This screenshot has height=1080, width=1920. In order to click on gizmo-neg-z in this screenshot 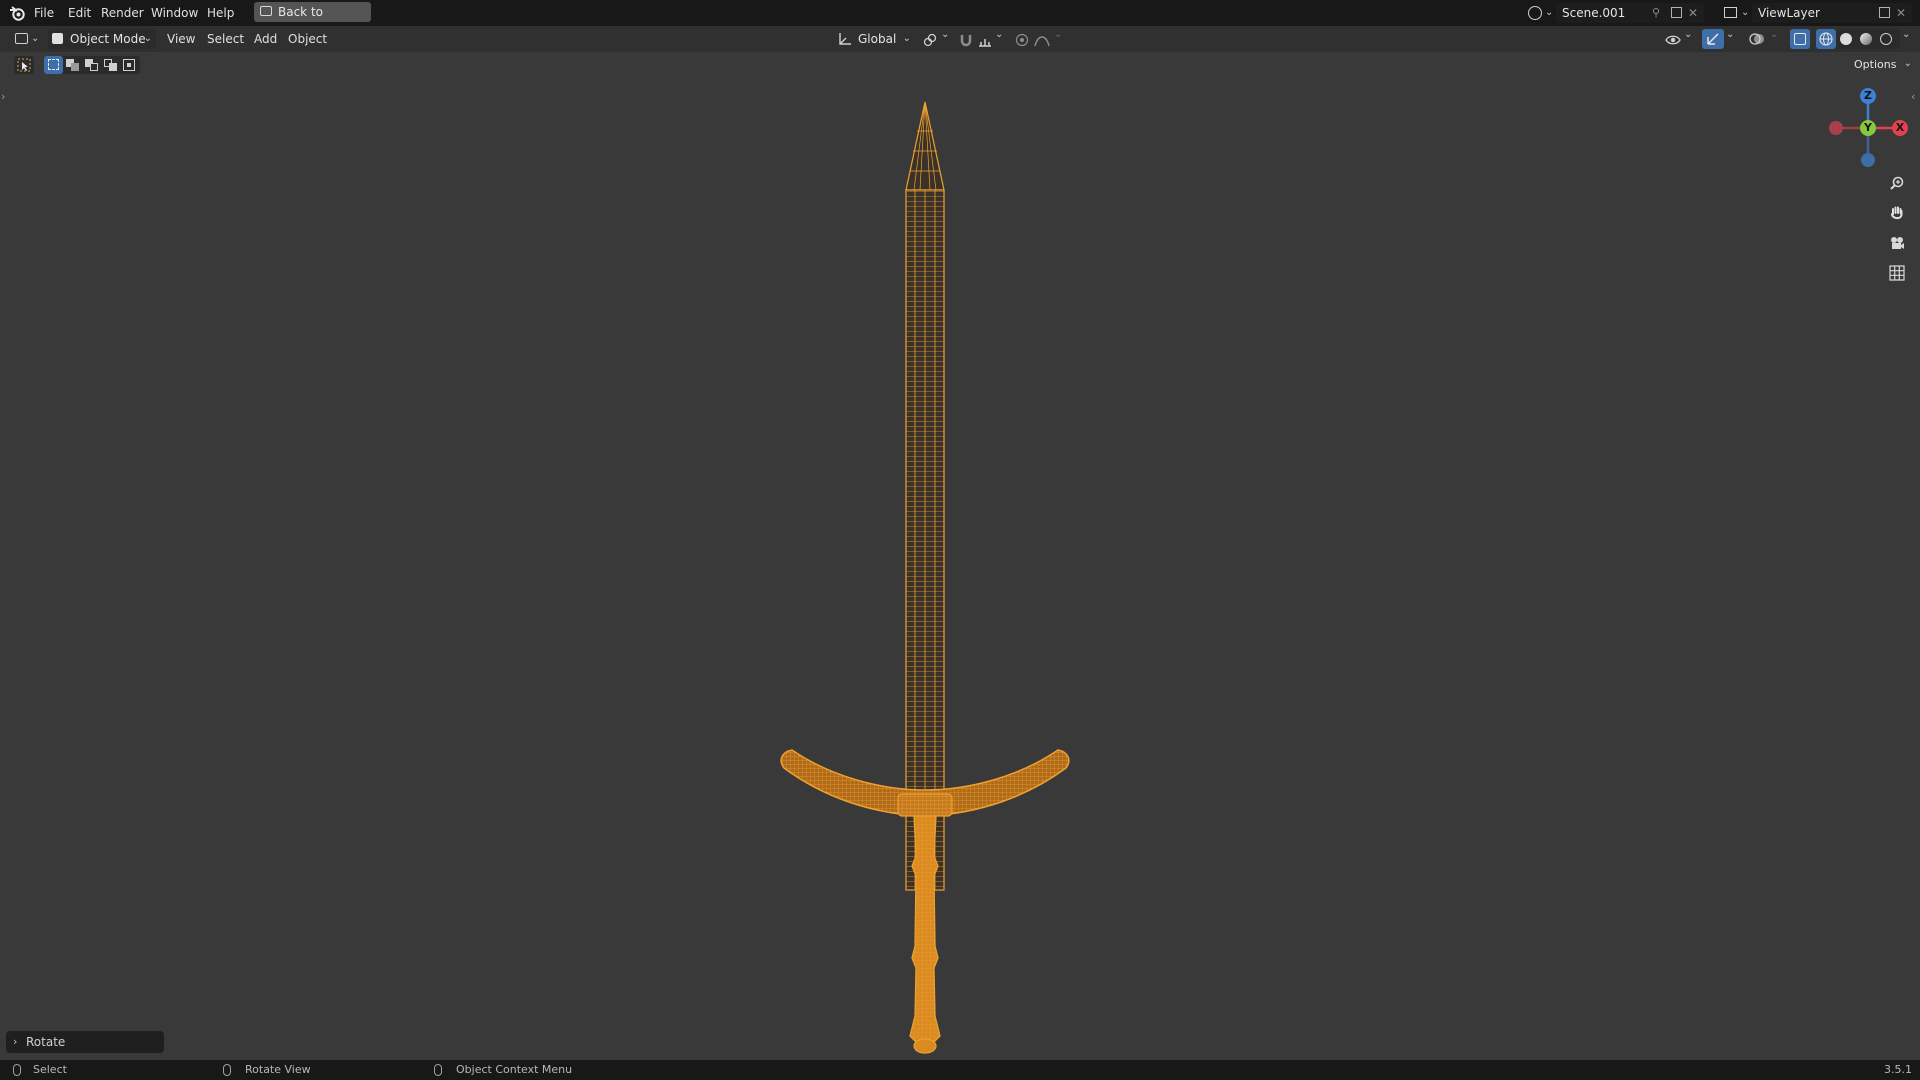, I will do `click(1868, 160)`.